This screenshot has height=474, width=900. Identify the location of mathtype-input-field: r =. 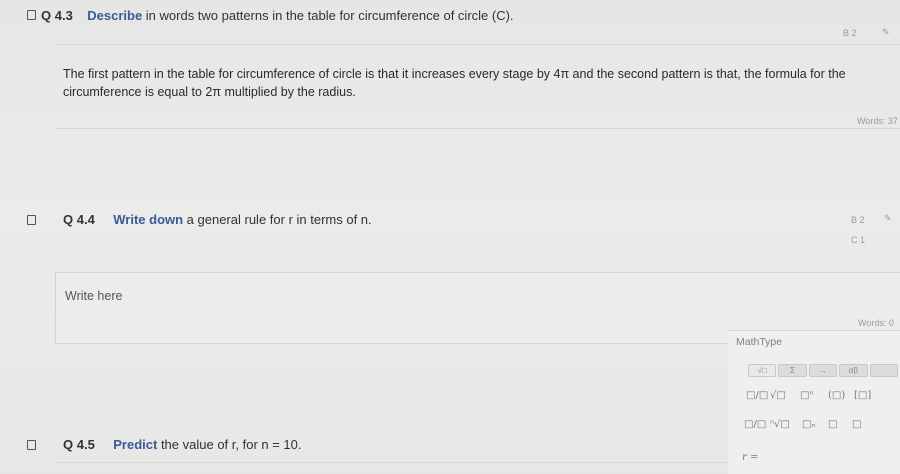
(750, 457).